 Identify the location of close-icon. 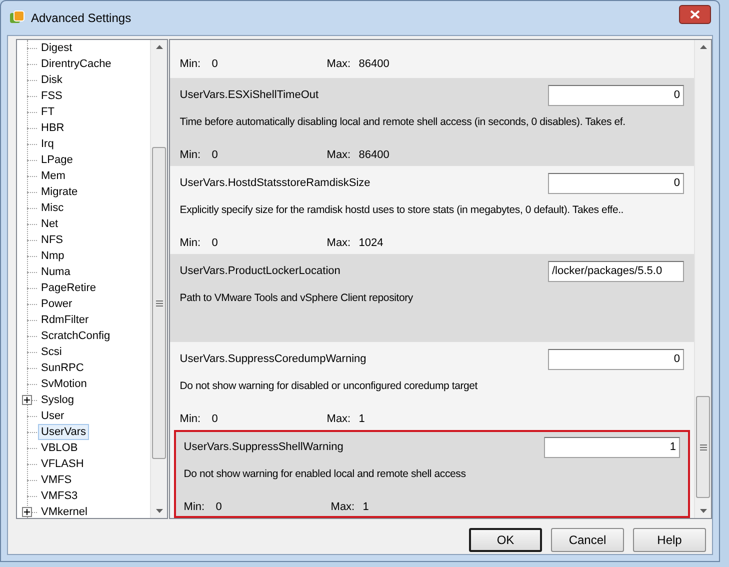
(695, 14).